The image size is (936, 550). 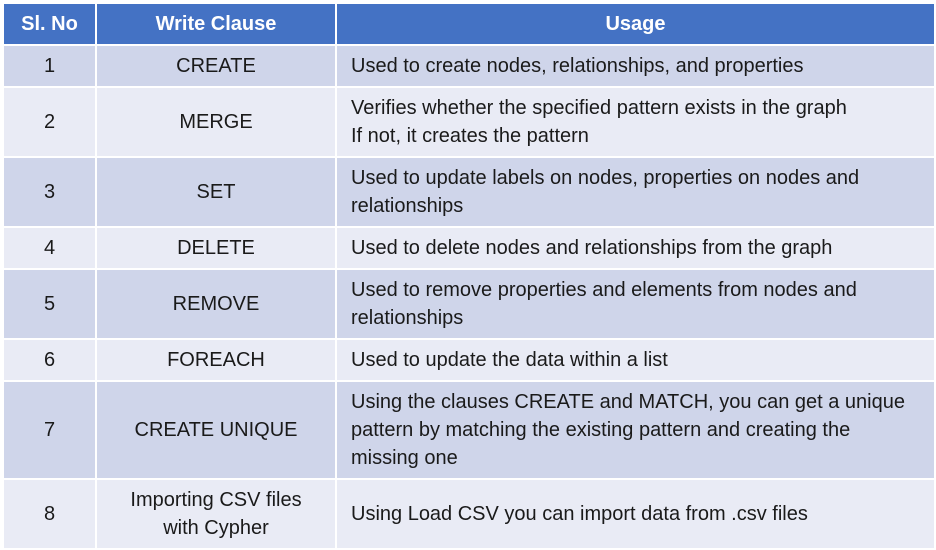 What do you see at coordinates (49, 360) in the screenshot?
I see `row-number: 6` at bounding box center [49, 360].